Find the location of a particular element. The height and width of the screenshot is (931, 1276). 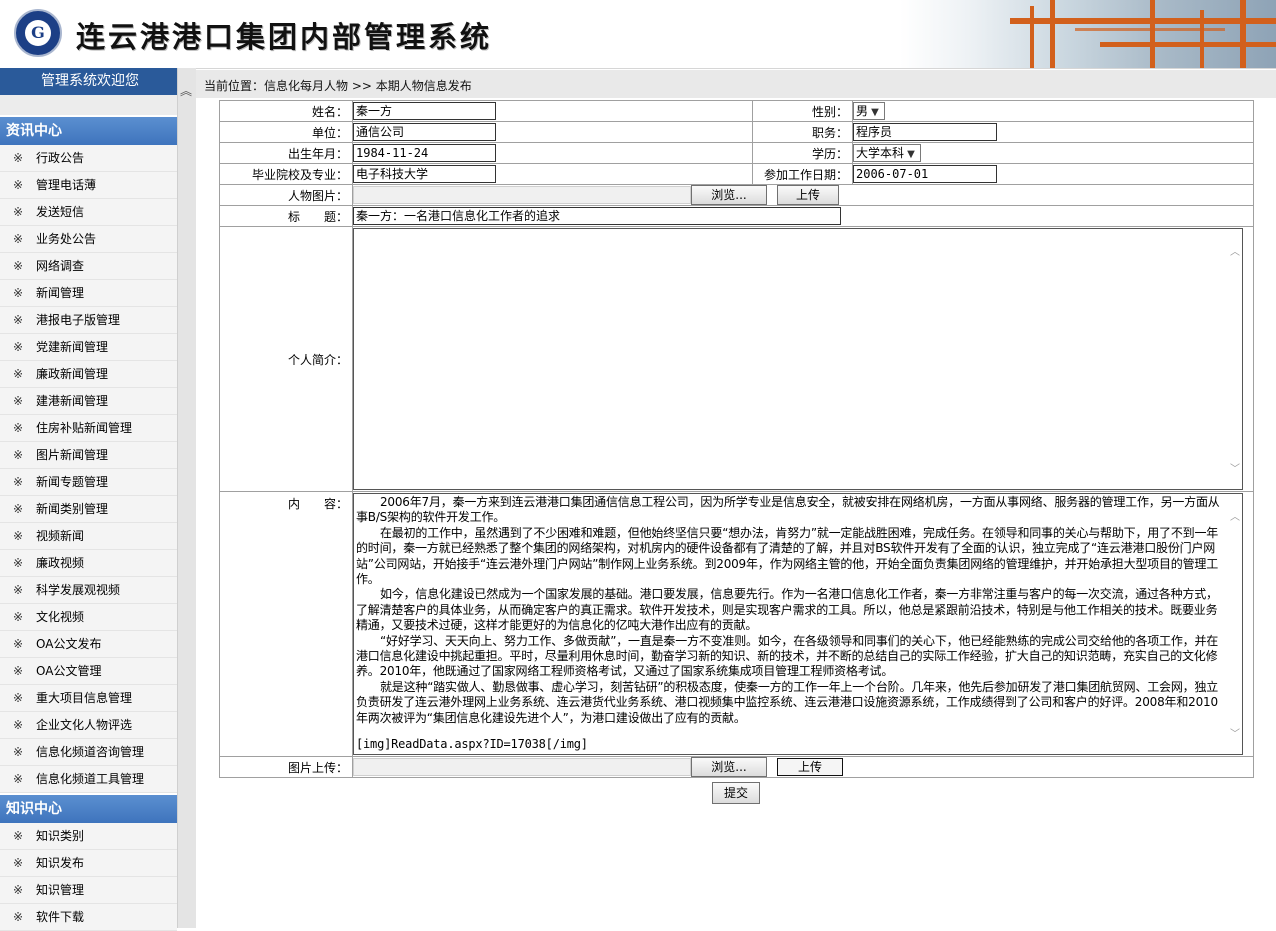

image-file-input is located at coordinates (522, 767).